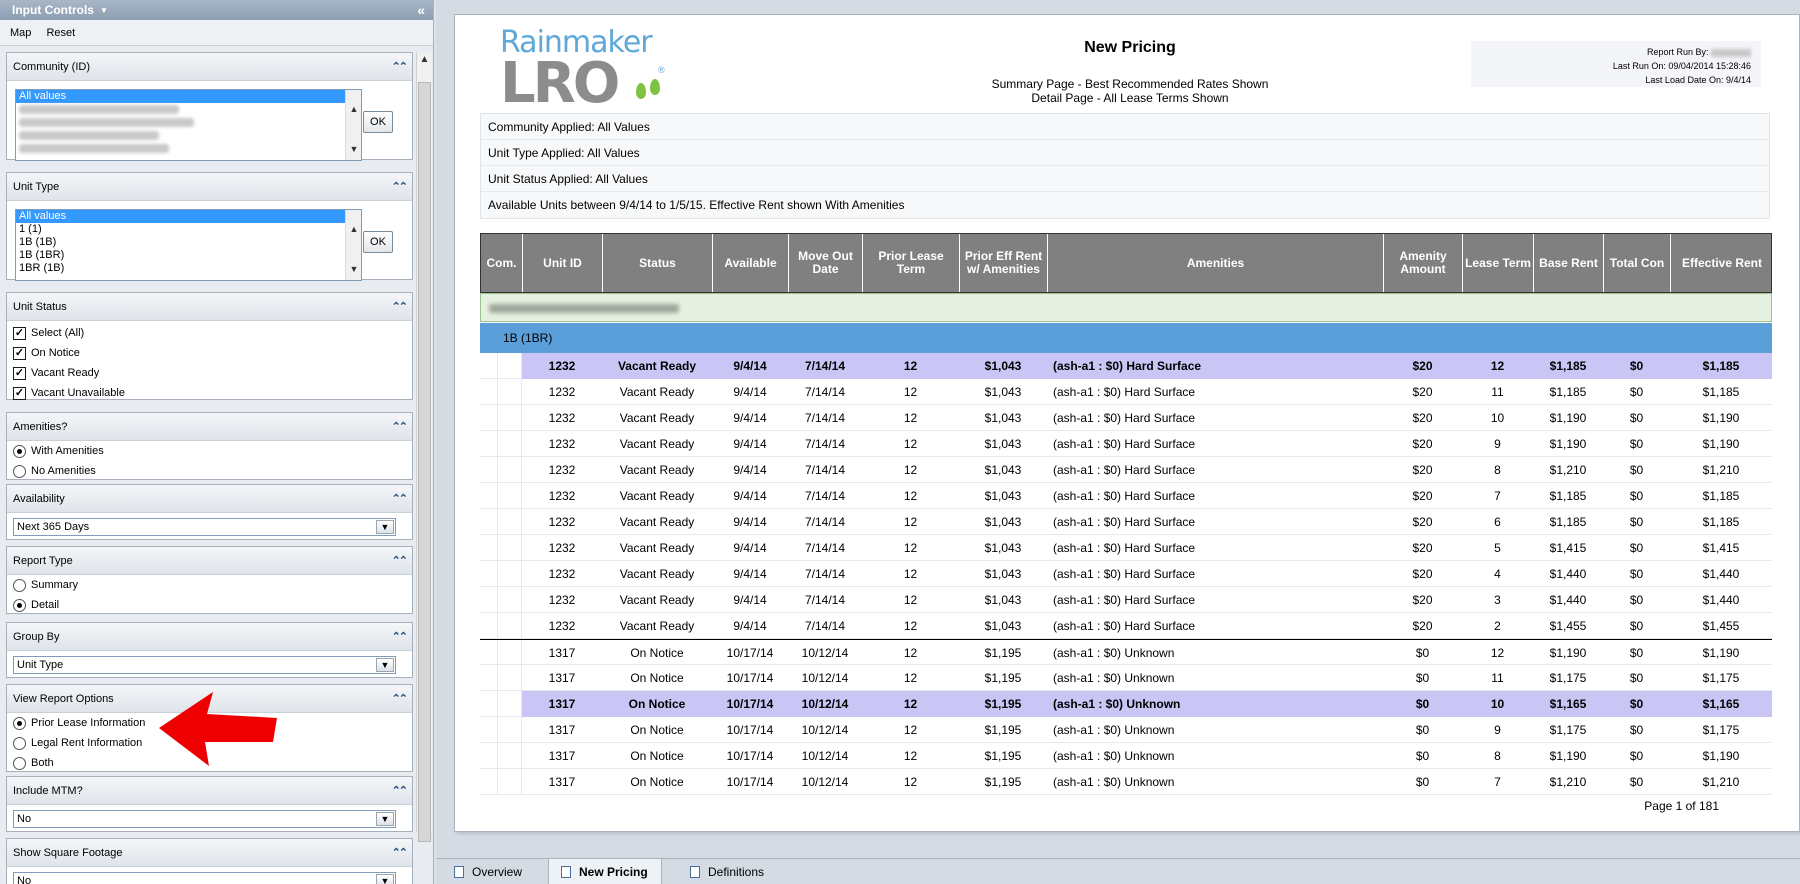 The image size is (1800, 884). I want to click on dropdown-caret-icon: ▼, so click(104, 10).